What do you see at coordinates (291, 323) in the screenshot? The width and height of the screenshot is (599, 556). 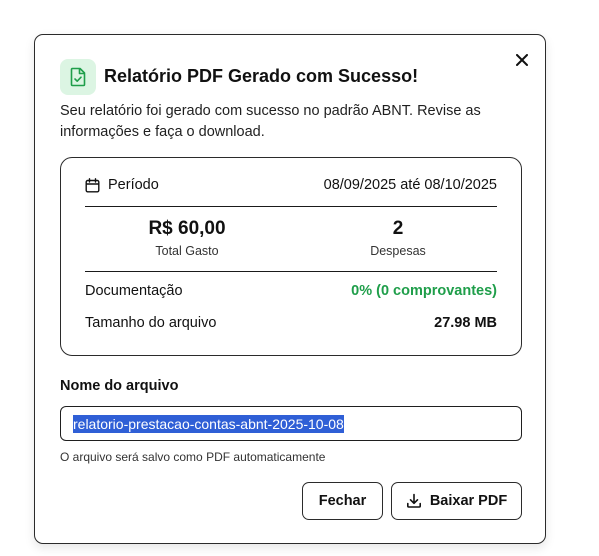 I see `file-size-row: Tamanho do arquivo 27.98 MB` at bounding box center [291, 323].